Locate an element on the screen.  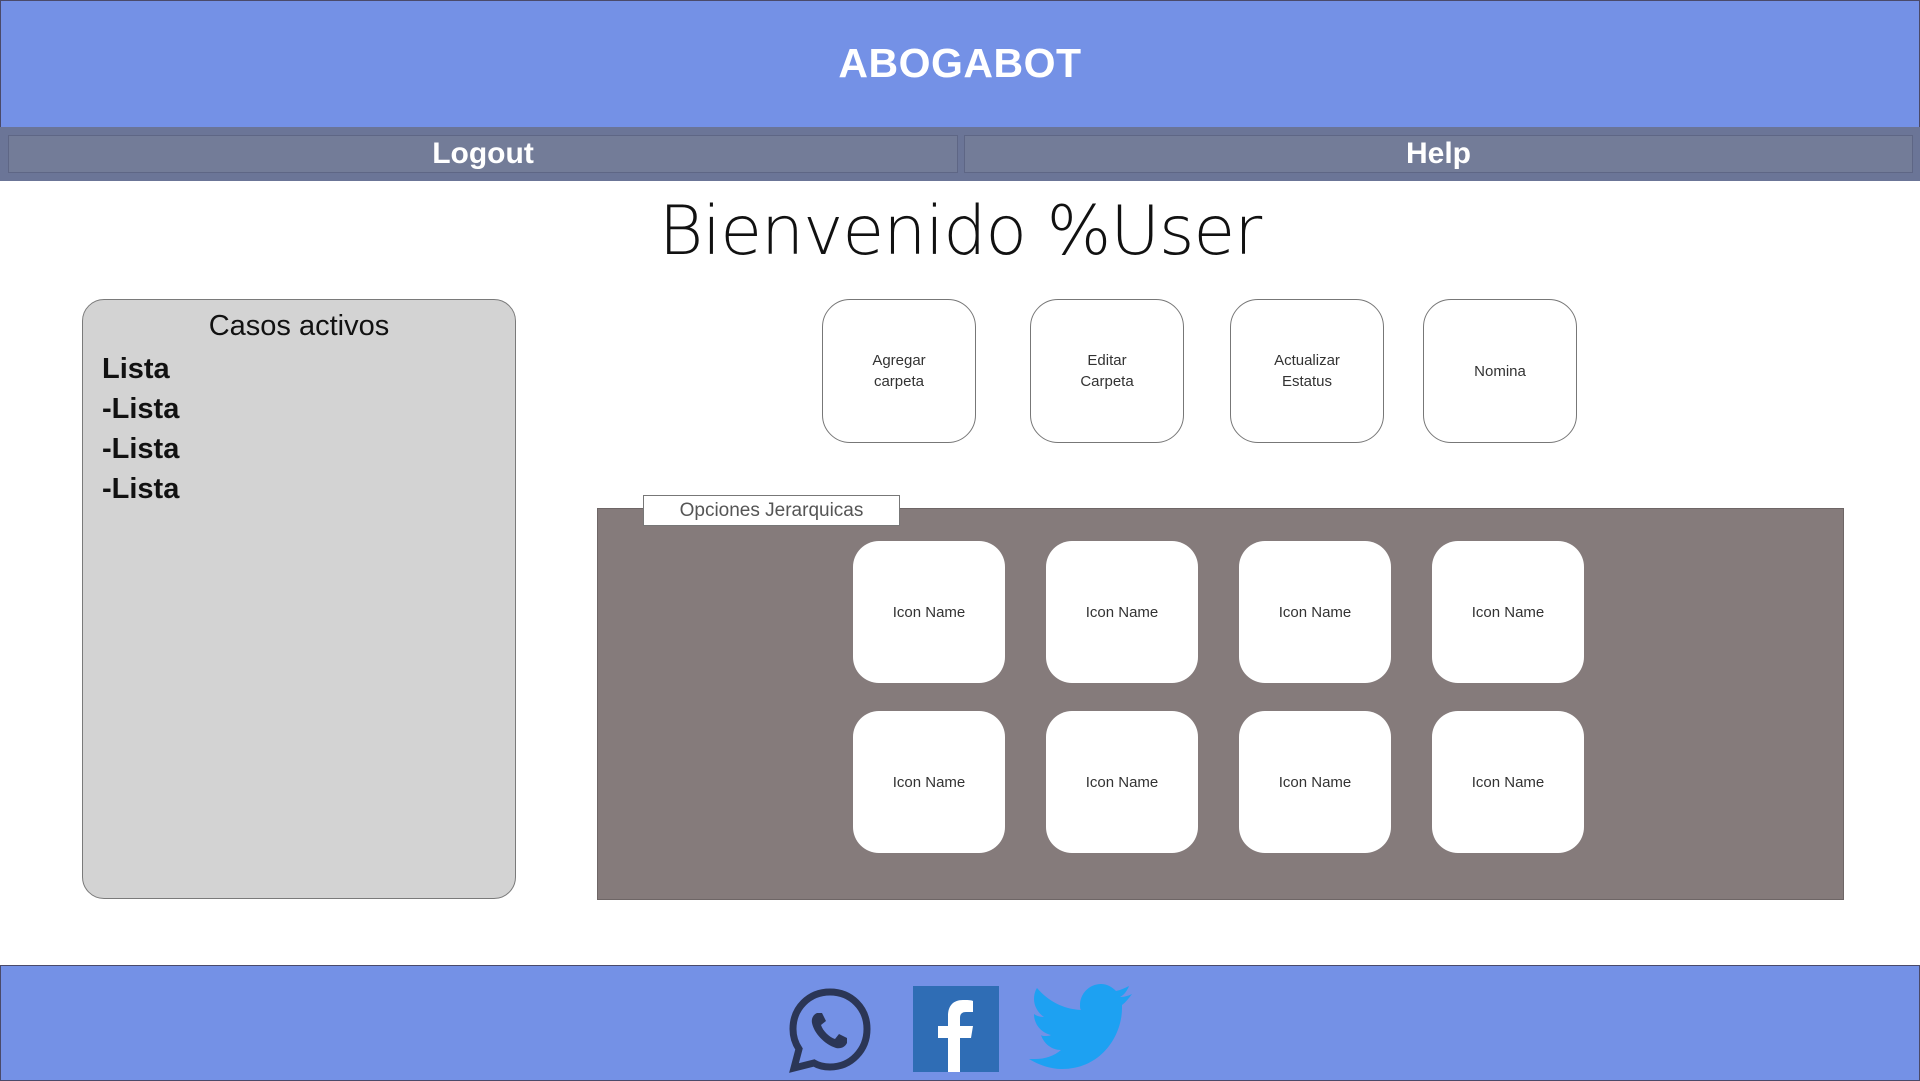
edit-folder-button: Editar Carpeta is located at coordinates (1107, 371).